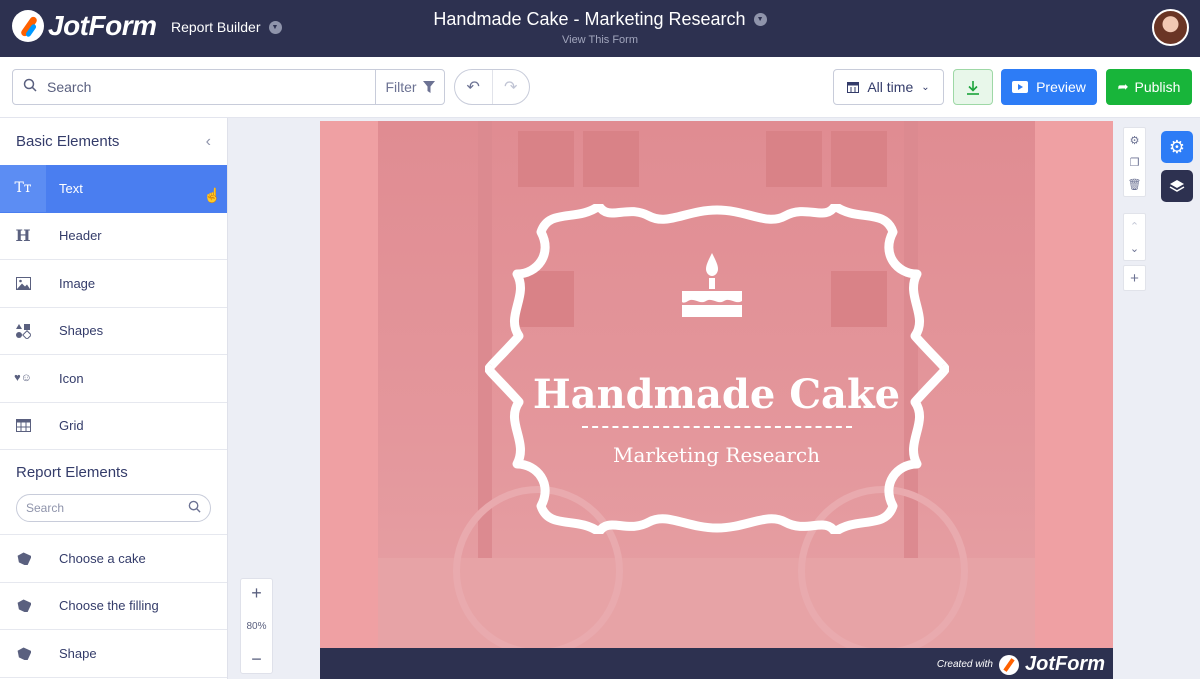 This screenshot has width=1200, height=679. I want to click on move-down-icon: ⌄, so click(1134, 248).